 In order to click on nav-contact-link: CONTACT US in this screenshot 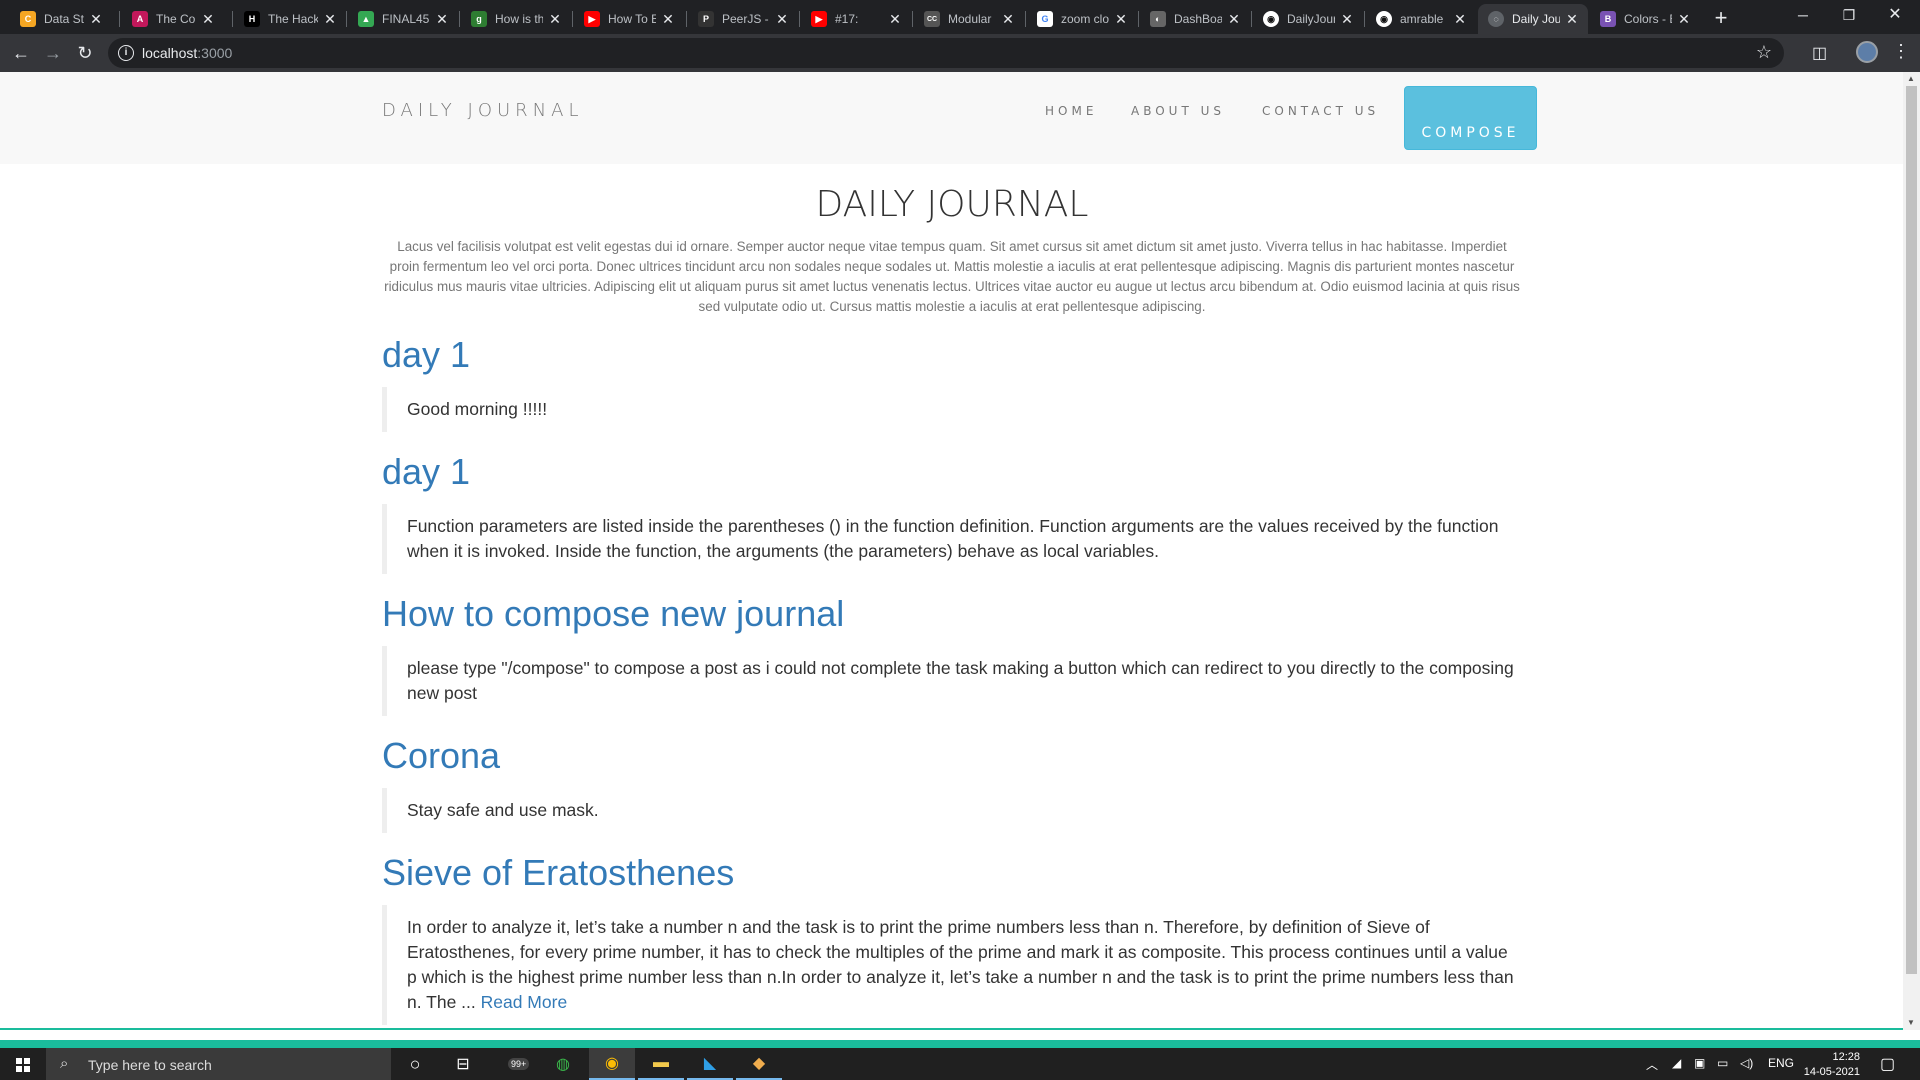, I will do `click(1320, 111)`.